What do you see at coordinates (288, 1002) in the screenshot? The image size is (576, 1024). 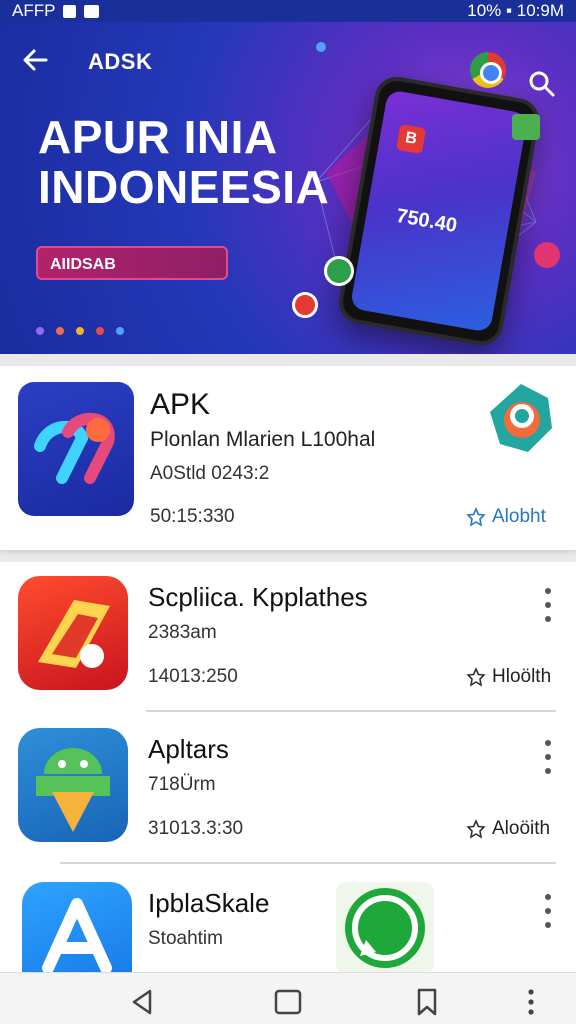 I see `home-icon` at bounding box center [288, 1002].